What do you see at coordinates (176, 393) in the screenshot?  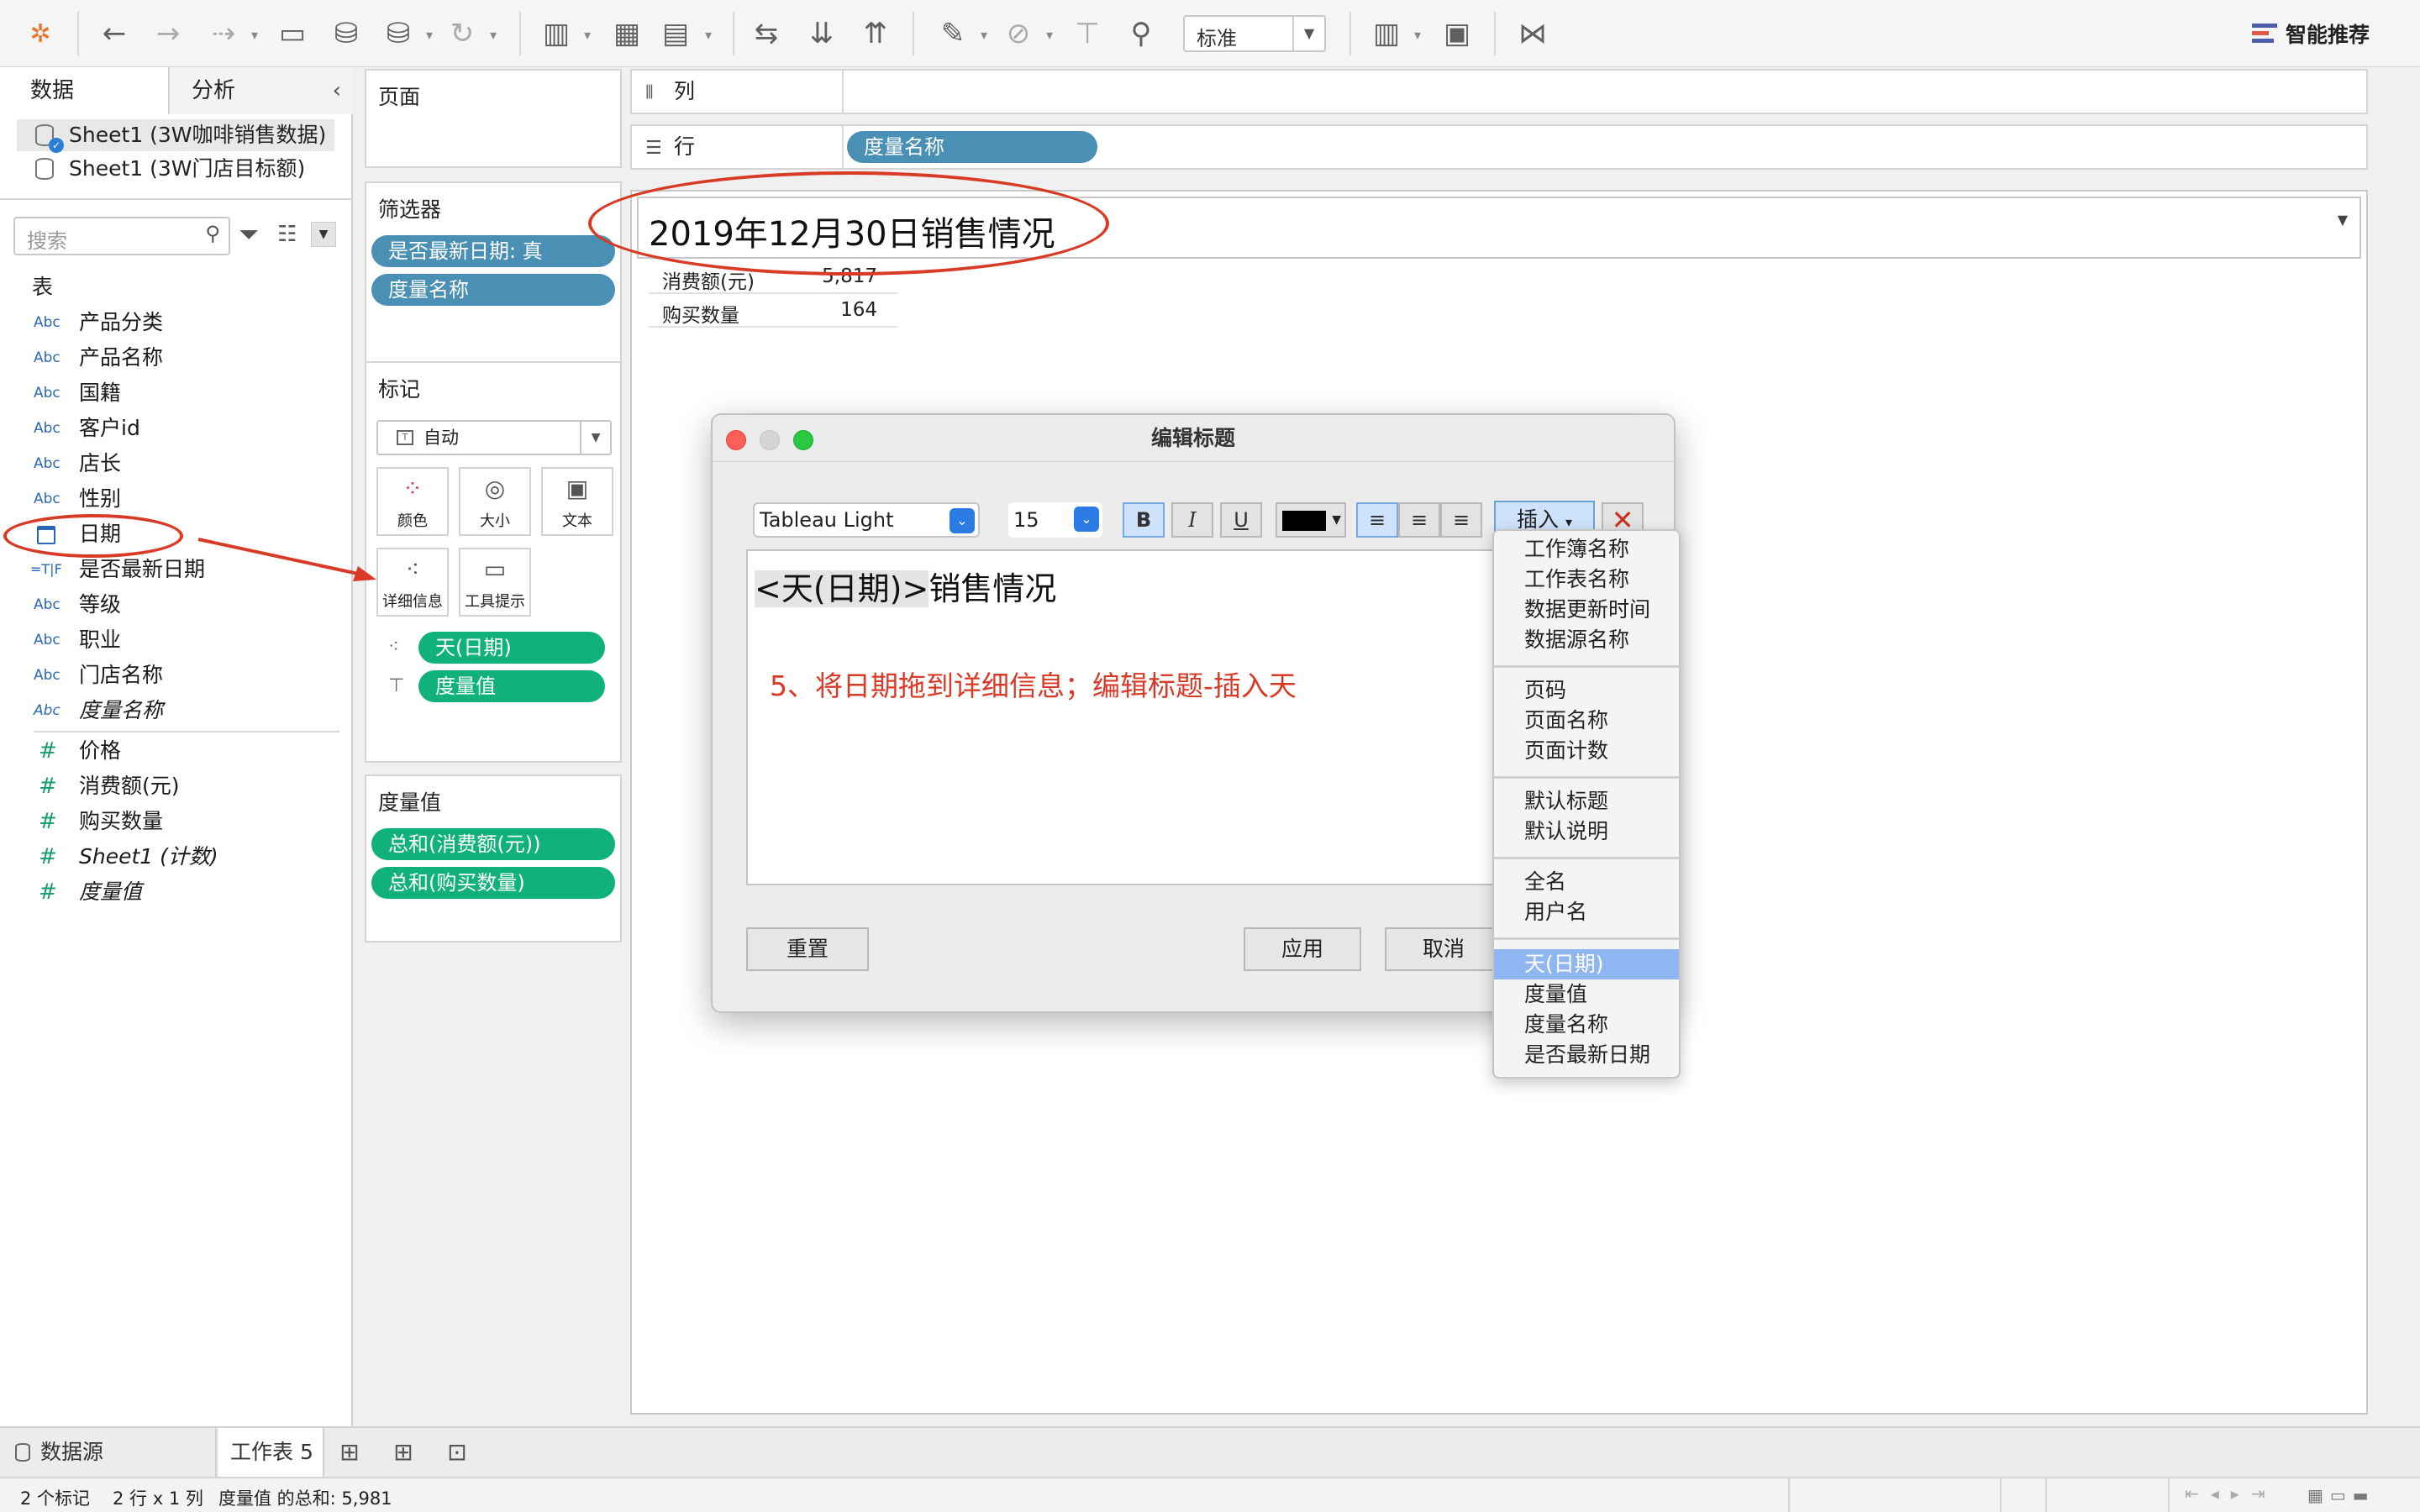 I see `field-item: Abc 国籍` at bounding box center [176, 393].